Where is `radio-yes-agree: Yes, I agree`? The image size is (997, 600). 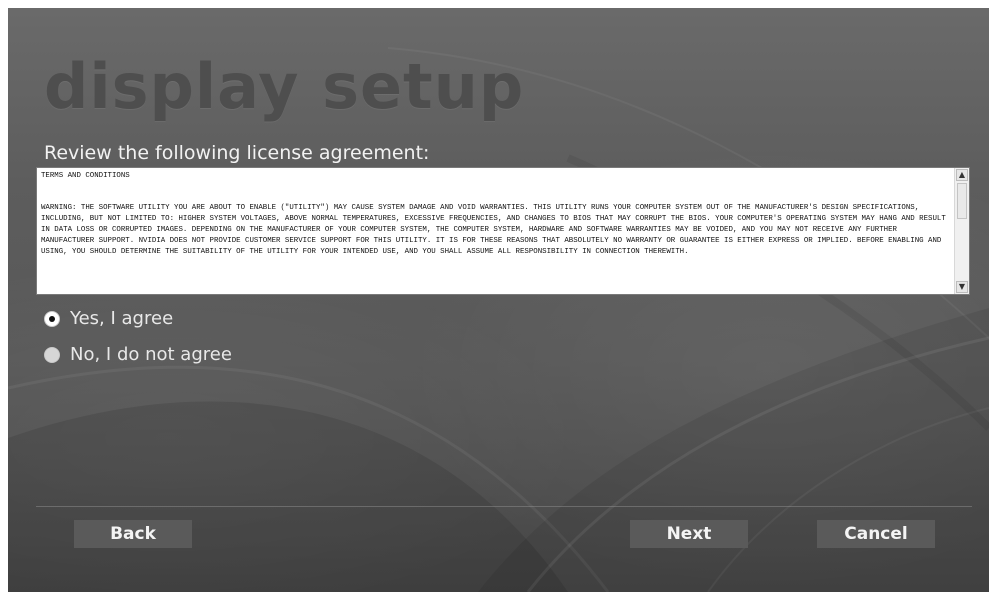
radio-yes-agree: Yes, I agree is located at coordinates (108, 318).